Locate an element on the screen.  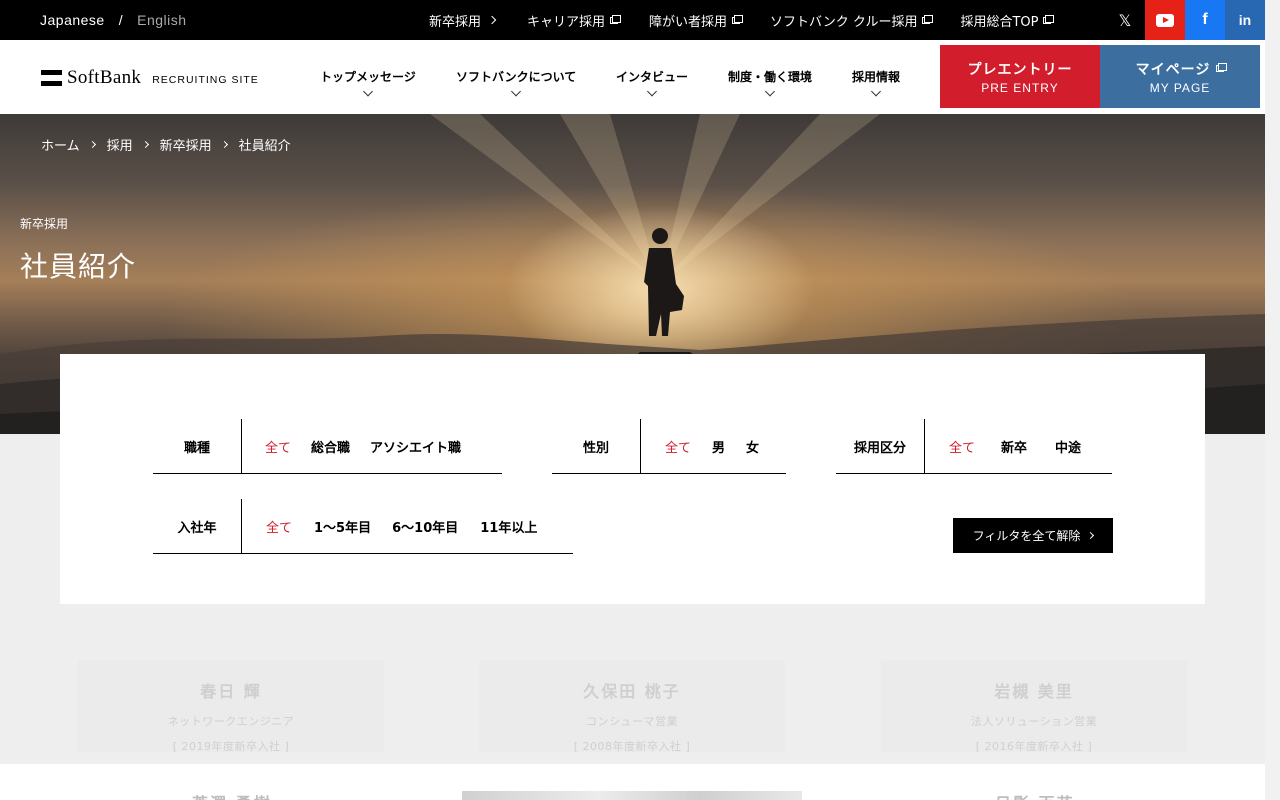
filter-options: 全て 男 女 is located at coordinates (712, 446).